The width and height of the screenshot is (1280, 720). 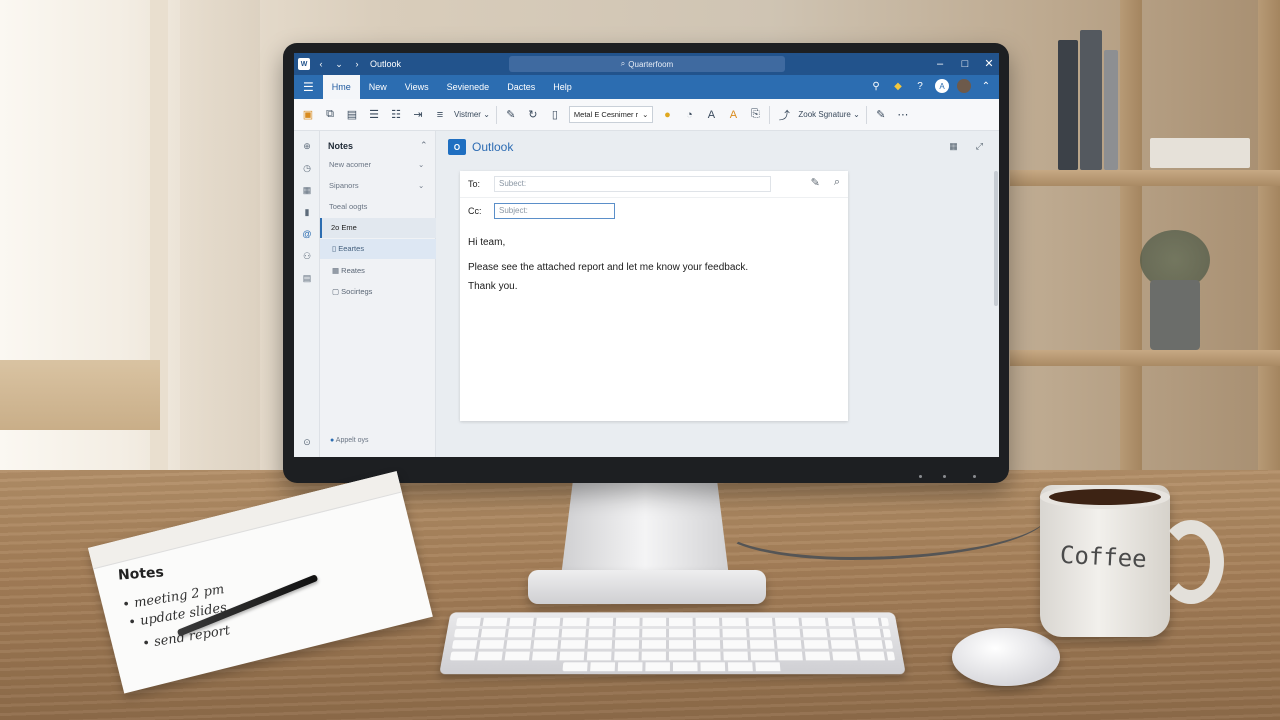 What do you see at coordinates (467, 114) in the screenshot?
I see `view-label: Vistmer` at bounding box center [467, 114].